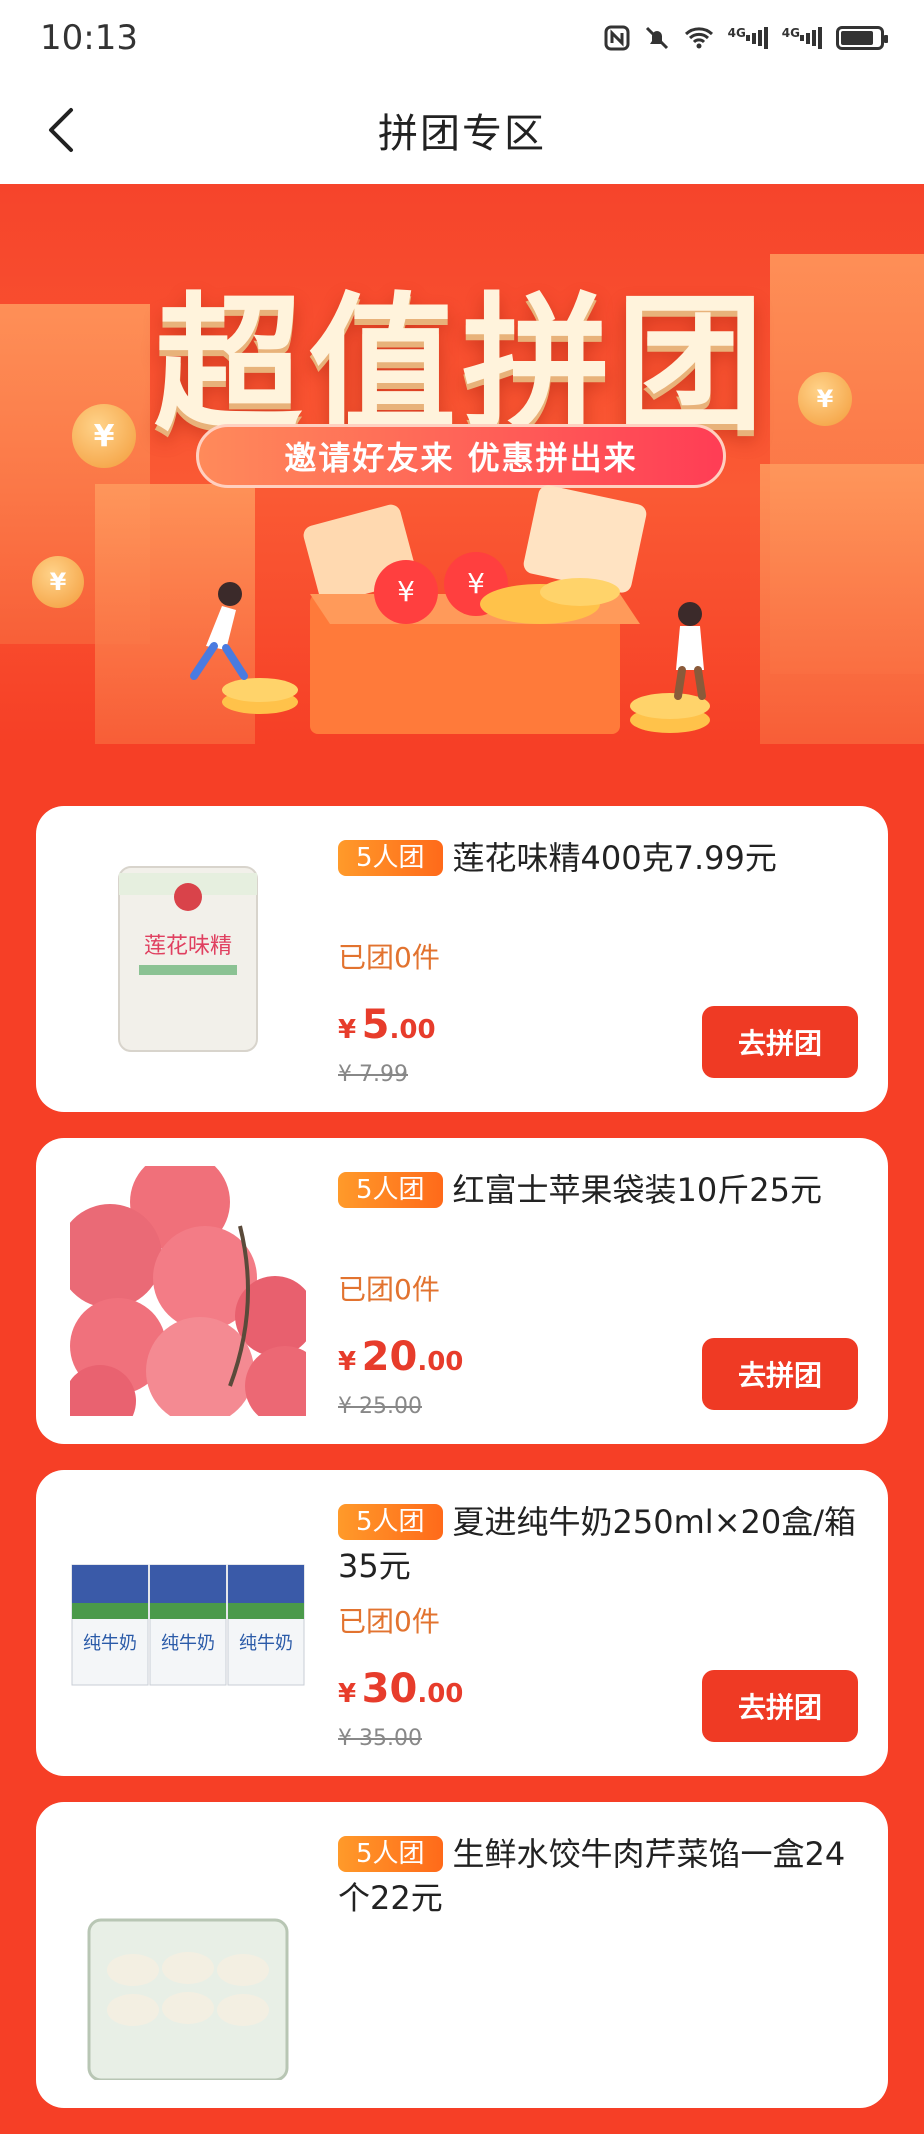 The image size is (924, 2134). What do you see at coordinates (188, 1623) in the screenshot?
I see `product-image: 纯牛奶 纯牛奶 纯牛奶` at bounding box center [188, 1623].